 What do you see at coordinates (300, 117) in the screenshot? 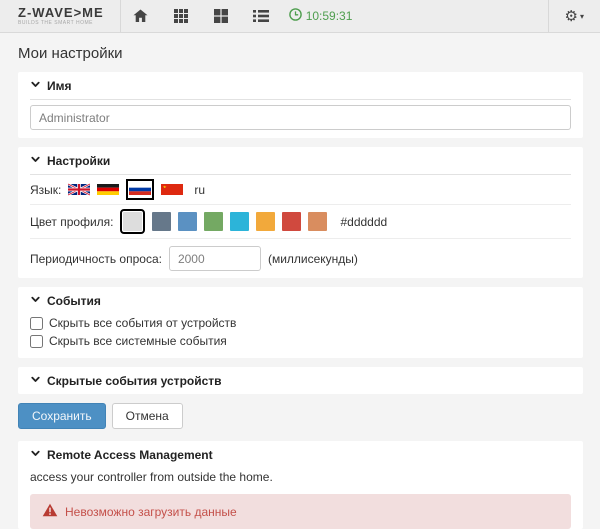
I see `profile-name-input` at bounding box center [300, 117].